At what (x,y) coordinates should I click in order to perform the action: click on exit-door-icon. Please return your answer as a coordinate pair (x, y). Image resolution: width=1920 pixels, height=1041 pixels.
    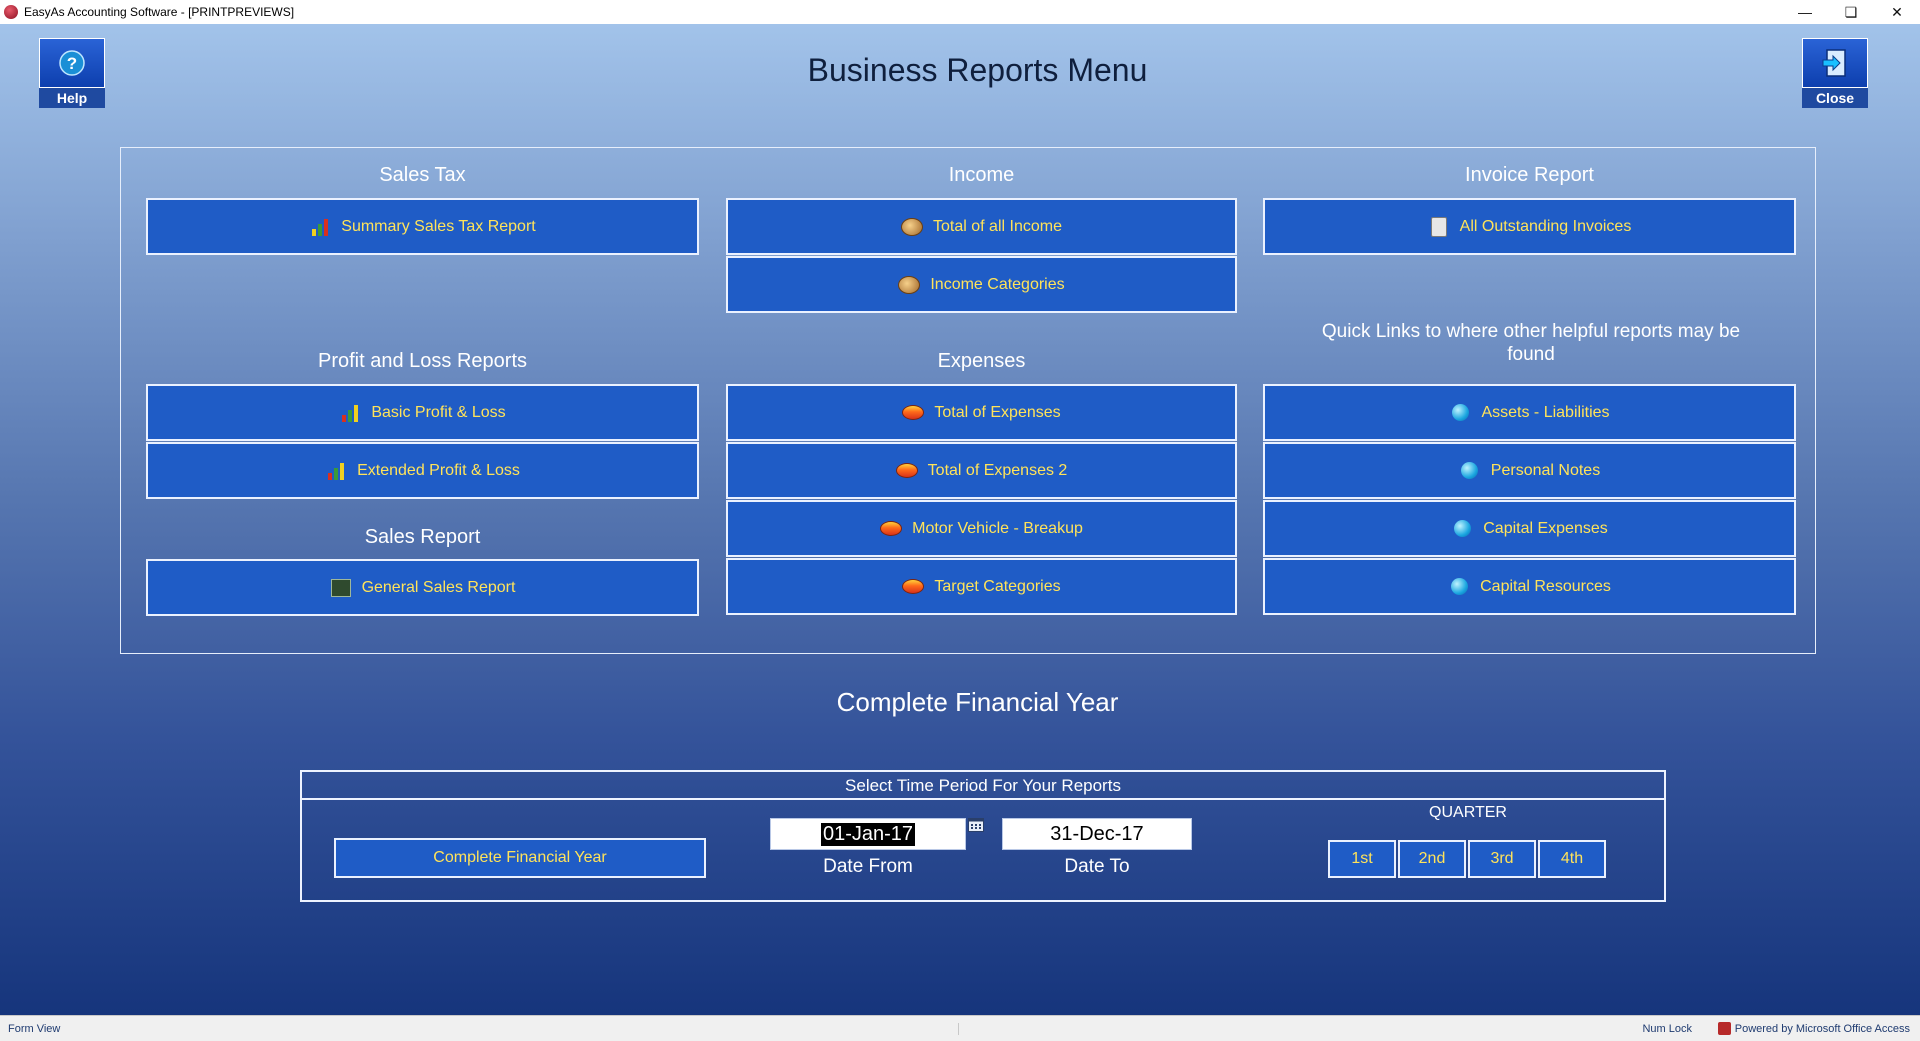
    Looking at the image, I should click on (1834, 63).